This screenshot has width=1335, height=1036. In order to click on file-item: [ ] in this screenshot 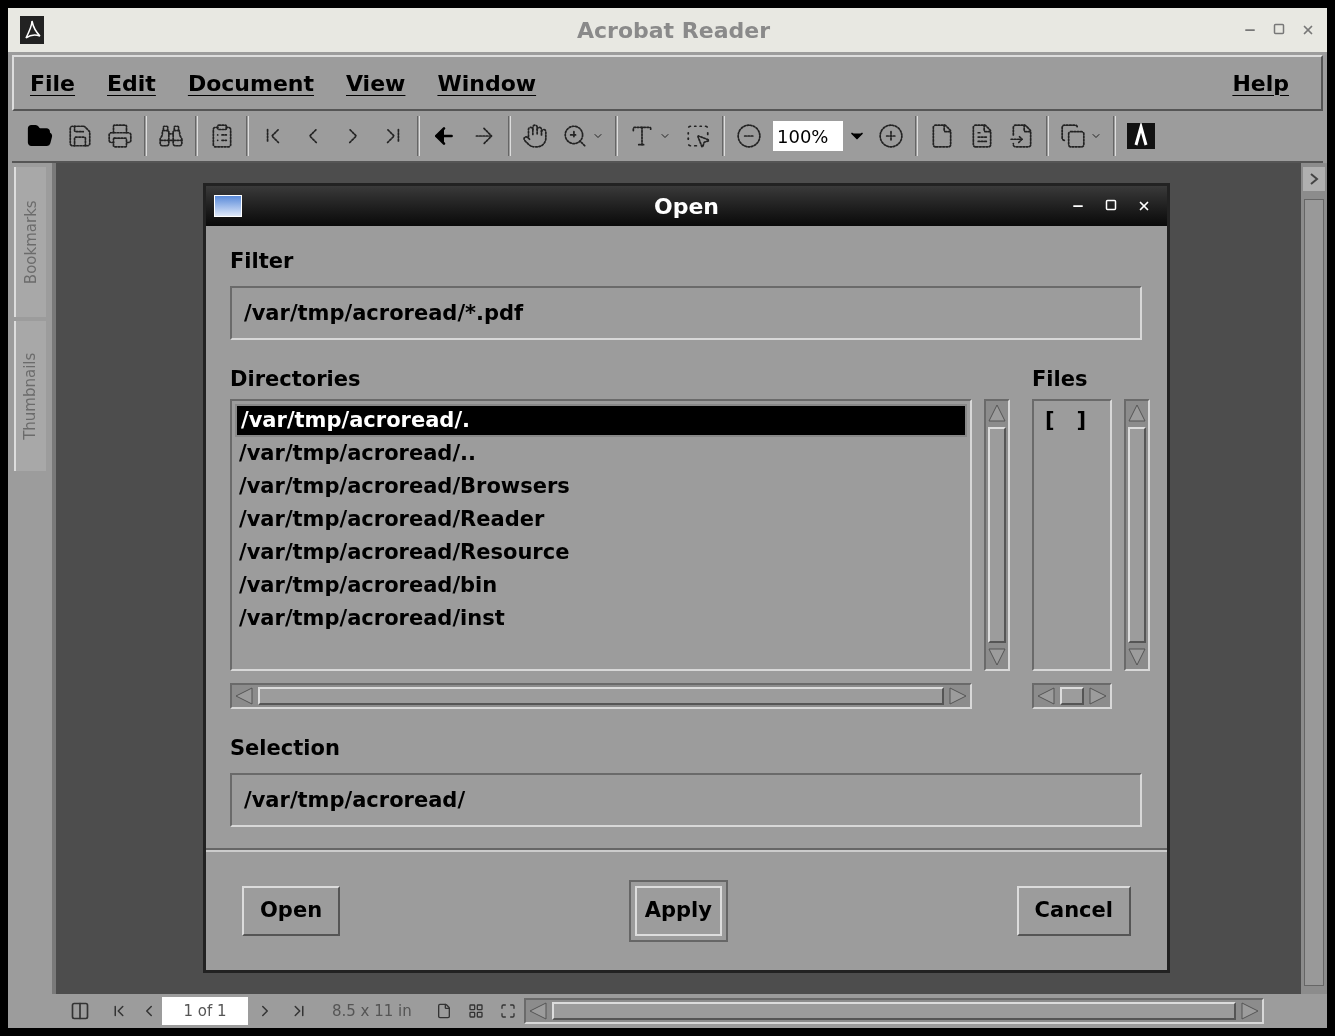, I will do `click(1072, 420)`.